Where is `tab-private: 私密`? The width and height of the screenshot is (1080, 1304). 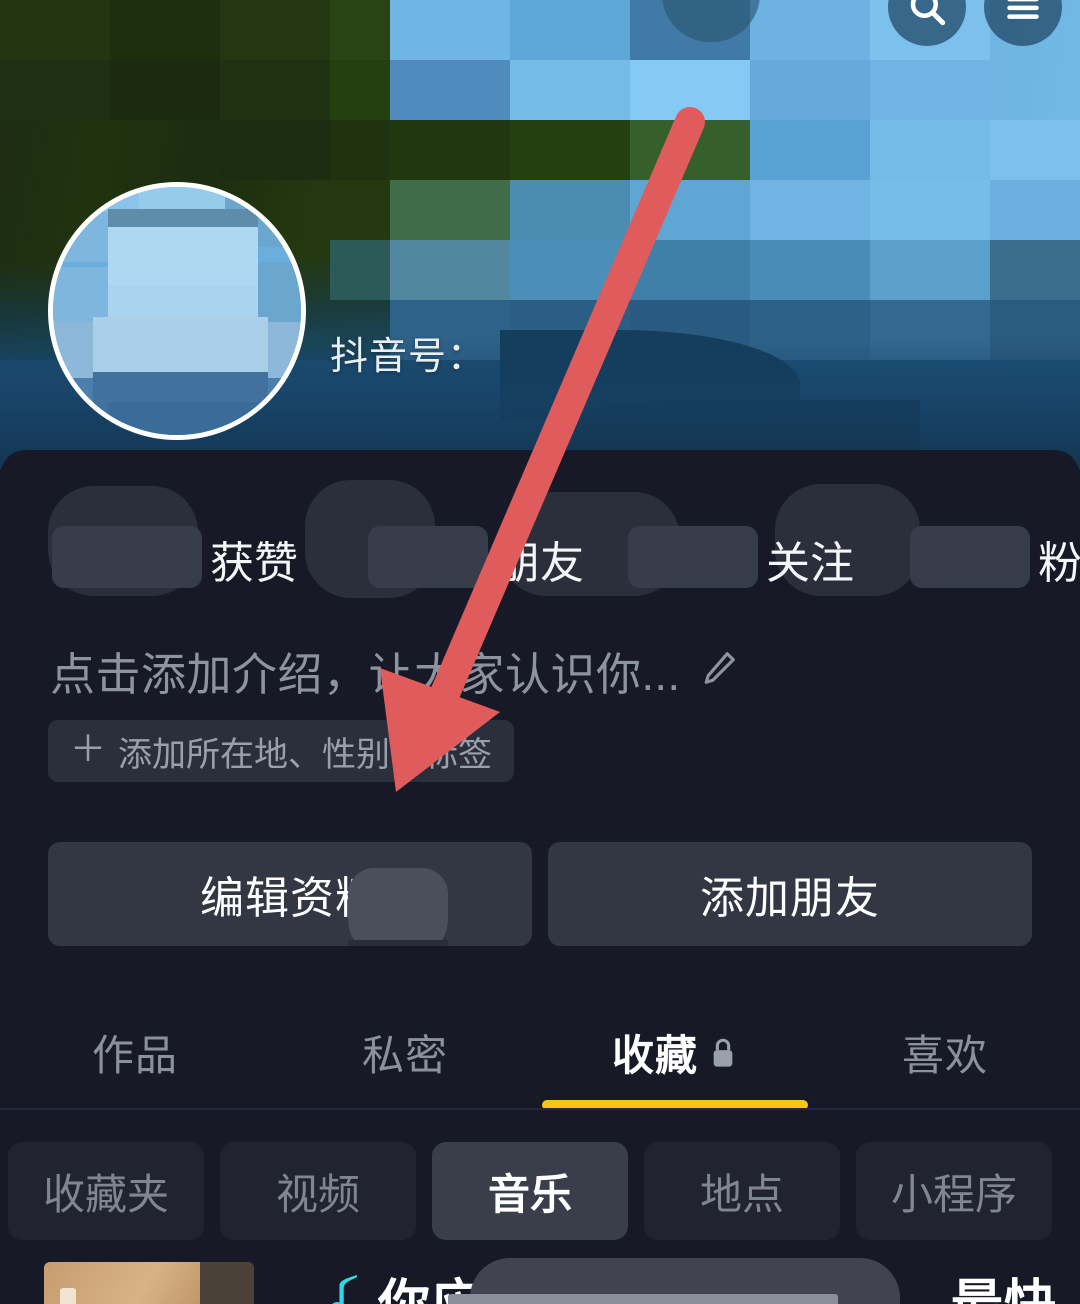
tab-private: 私密 is located at coordinates (405, 1052).